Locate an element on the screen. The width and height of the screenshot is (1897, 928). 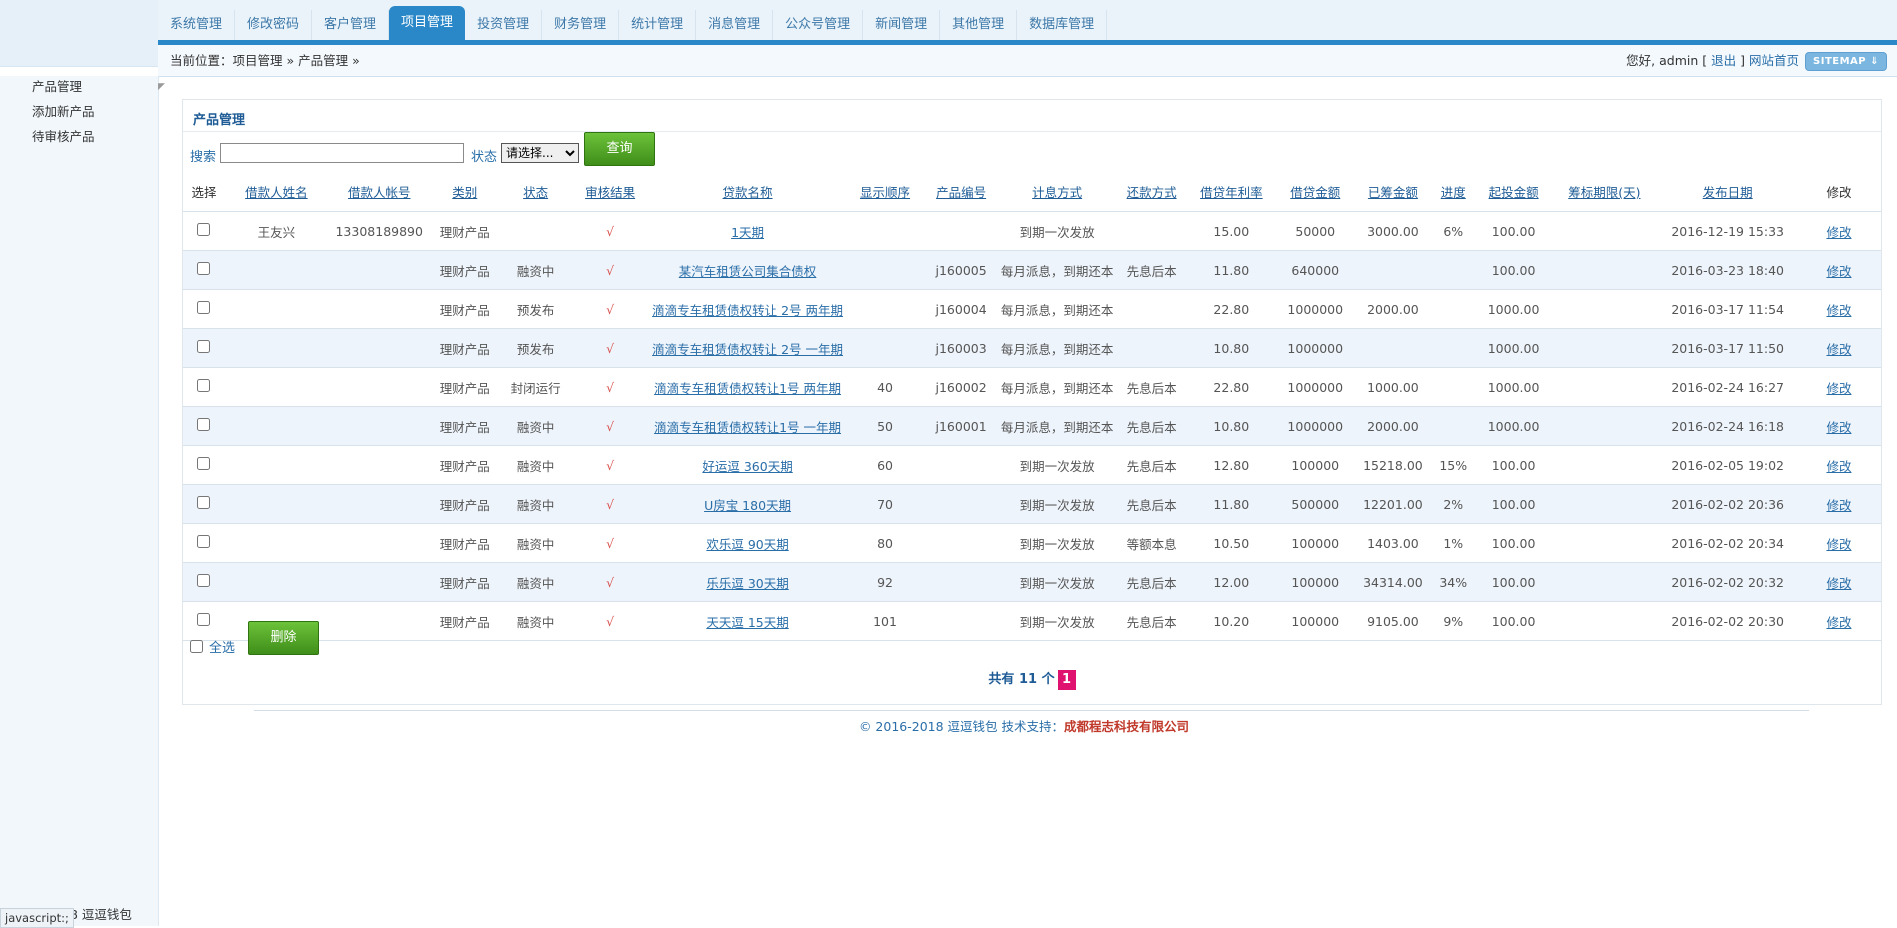
pager: 共有 11 个1 is located at coordinates (1032, 679).